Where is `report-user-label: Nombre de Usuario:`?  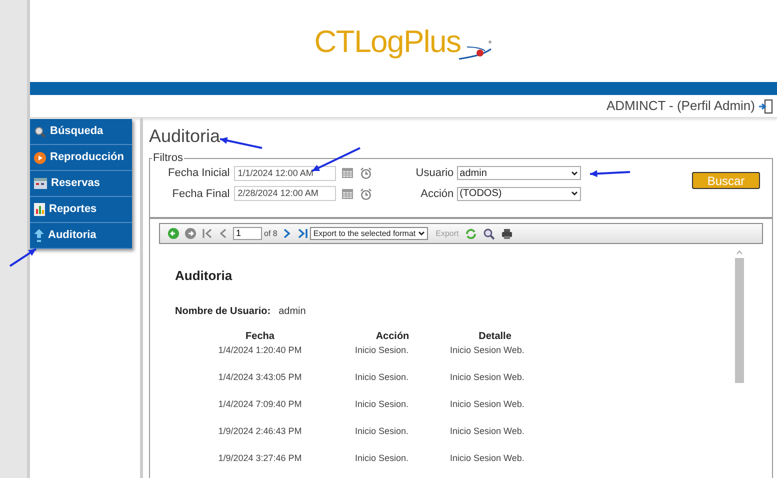
report-user-label: Nombre de Usuario: is located at coordinates (223, 311).